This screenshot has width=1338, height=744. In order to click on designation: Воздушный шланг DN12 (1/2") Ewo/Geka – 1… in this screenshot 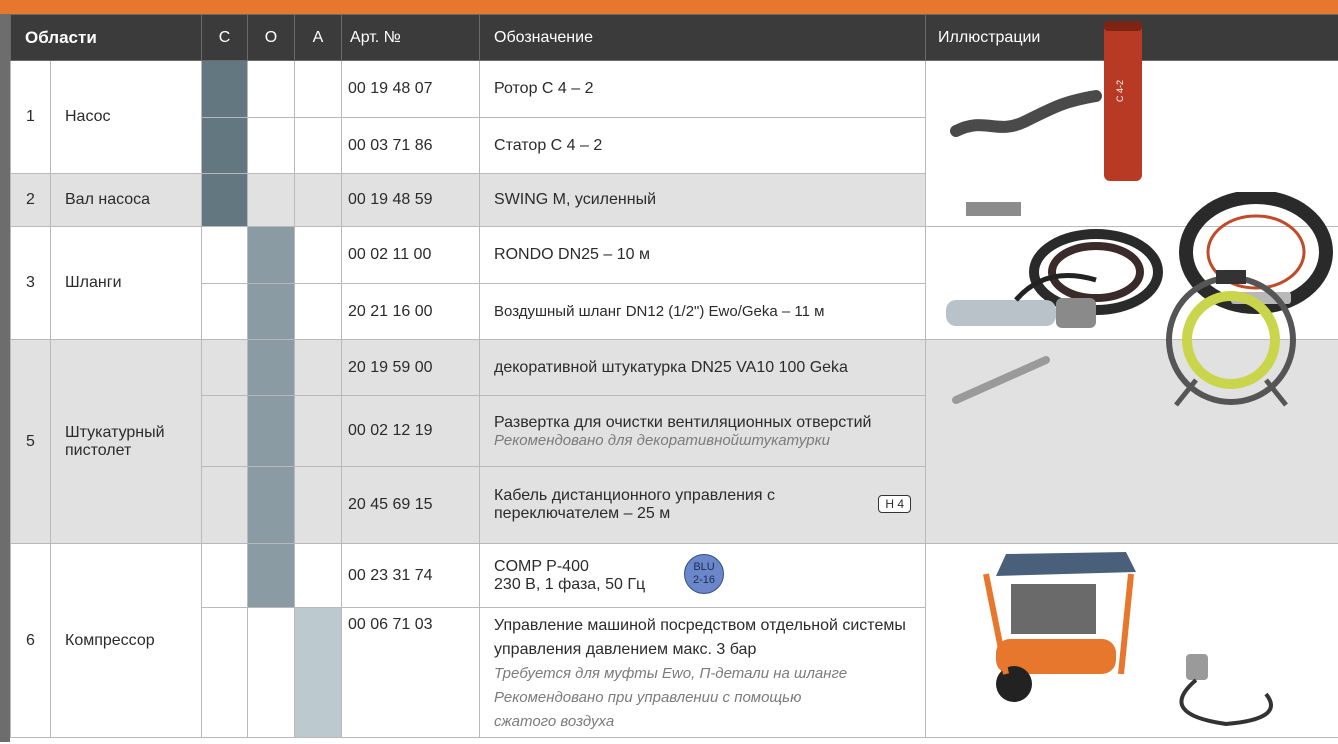, I will do `click(703, 312)`.